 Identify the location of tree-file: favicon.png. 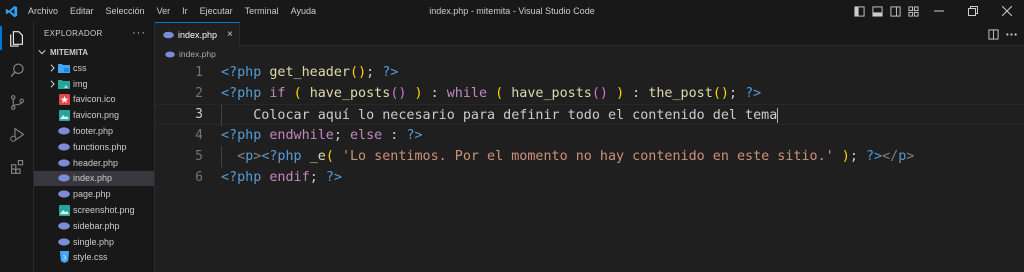
(94, 115).